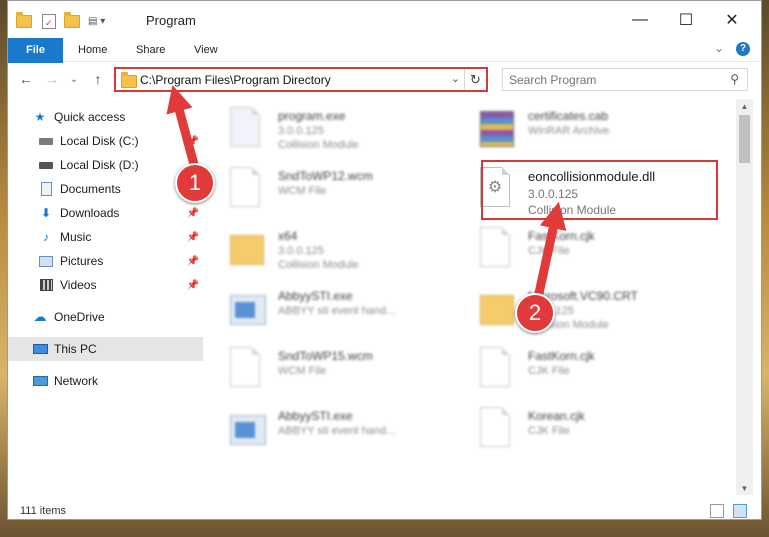 Image resolution: width=769 pixels, height=537 pixels. Describe the element at coordinates (325, 356) in the screenshot. I see `file-name: SndToWP15.wcm` at that location.